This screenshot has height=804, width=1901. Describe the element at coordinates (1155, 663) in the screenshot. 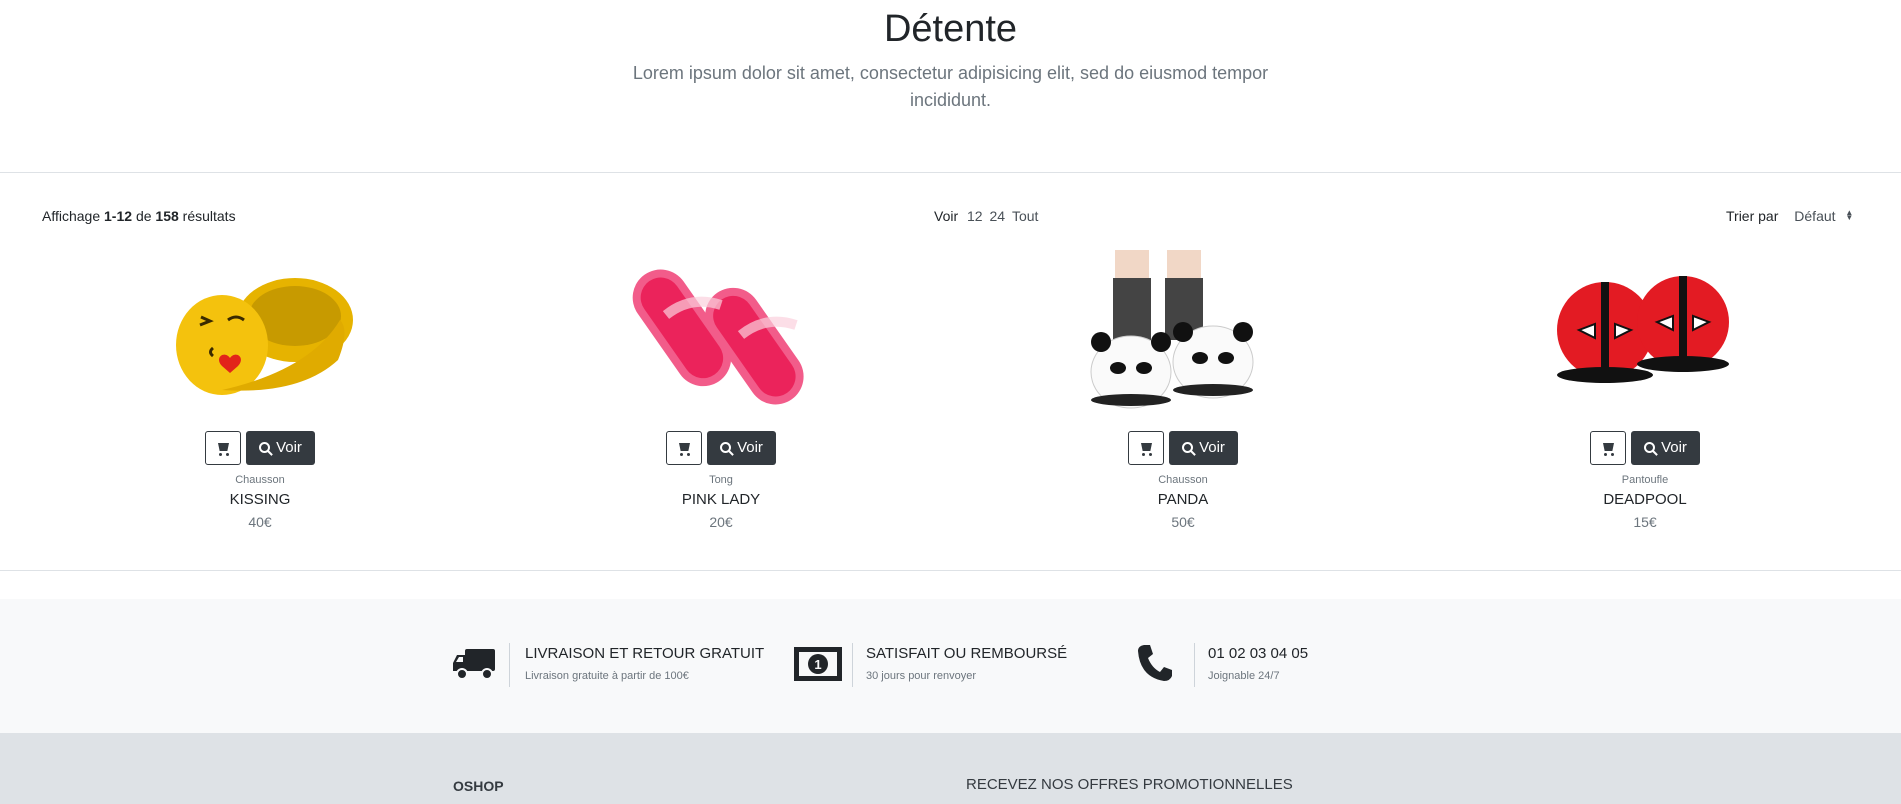

I see `phone-icon` at that location.